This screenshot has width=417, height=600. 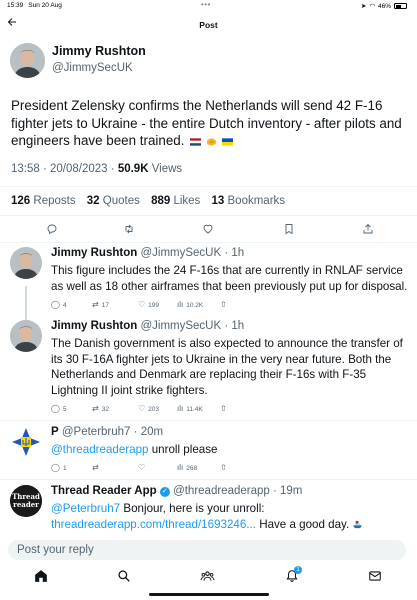 I want to click on comment-icon, so click(x=52, y=229).